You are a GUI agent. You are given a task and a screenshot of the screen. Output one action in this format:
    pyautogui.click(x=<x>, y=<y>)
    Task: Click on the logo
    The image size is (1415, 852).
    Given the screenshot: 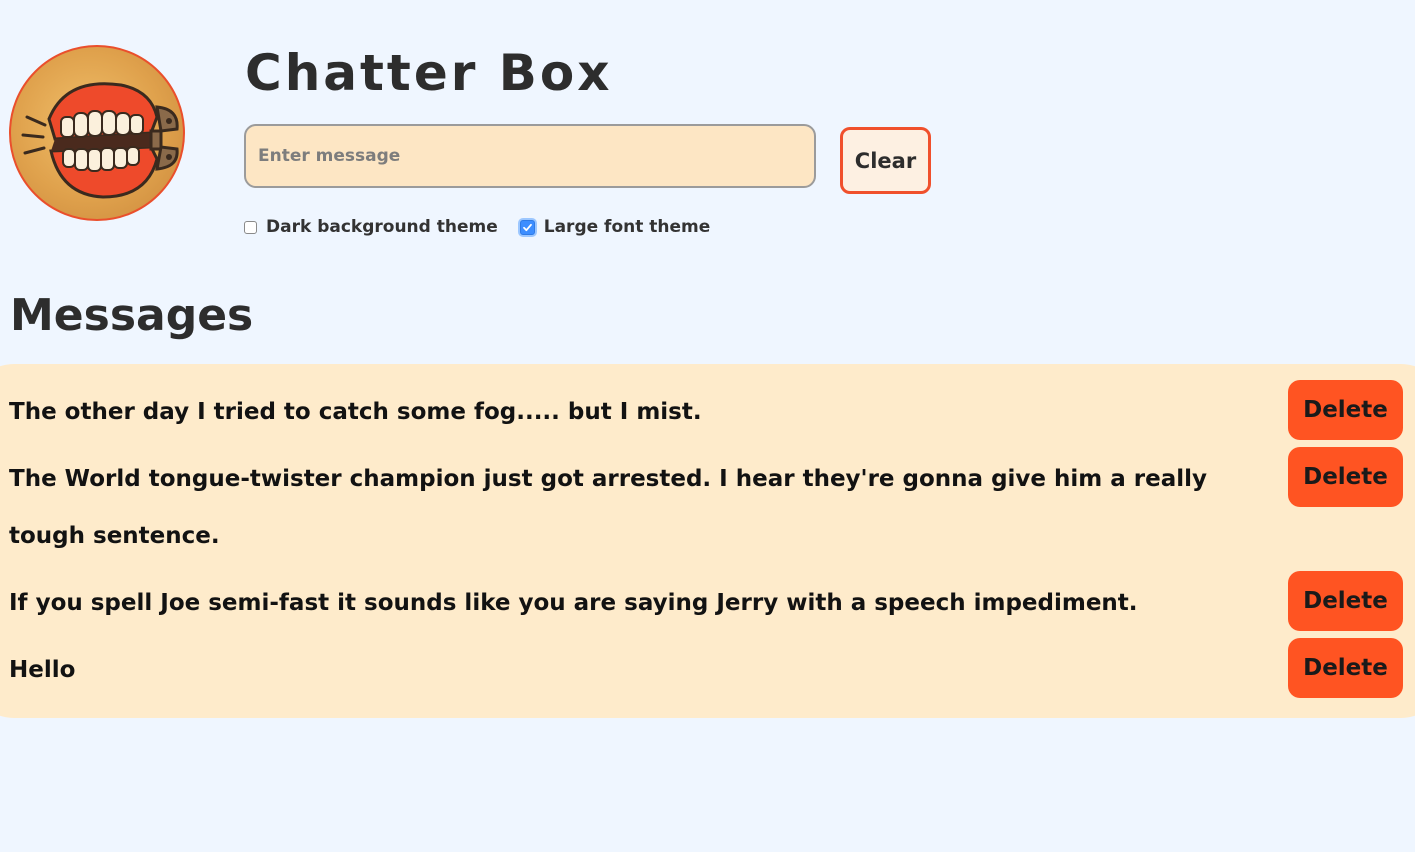 What is the action you would take?
    pyautogui.click(x=97, y=133)
    